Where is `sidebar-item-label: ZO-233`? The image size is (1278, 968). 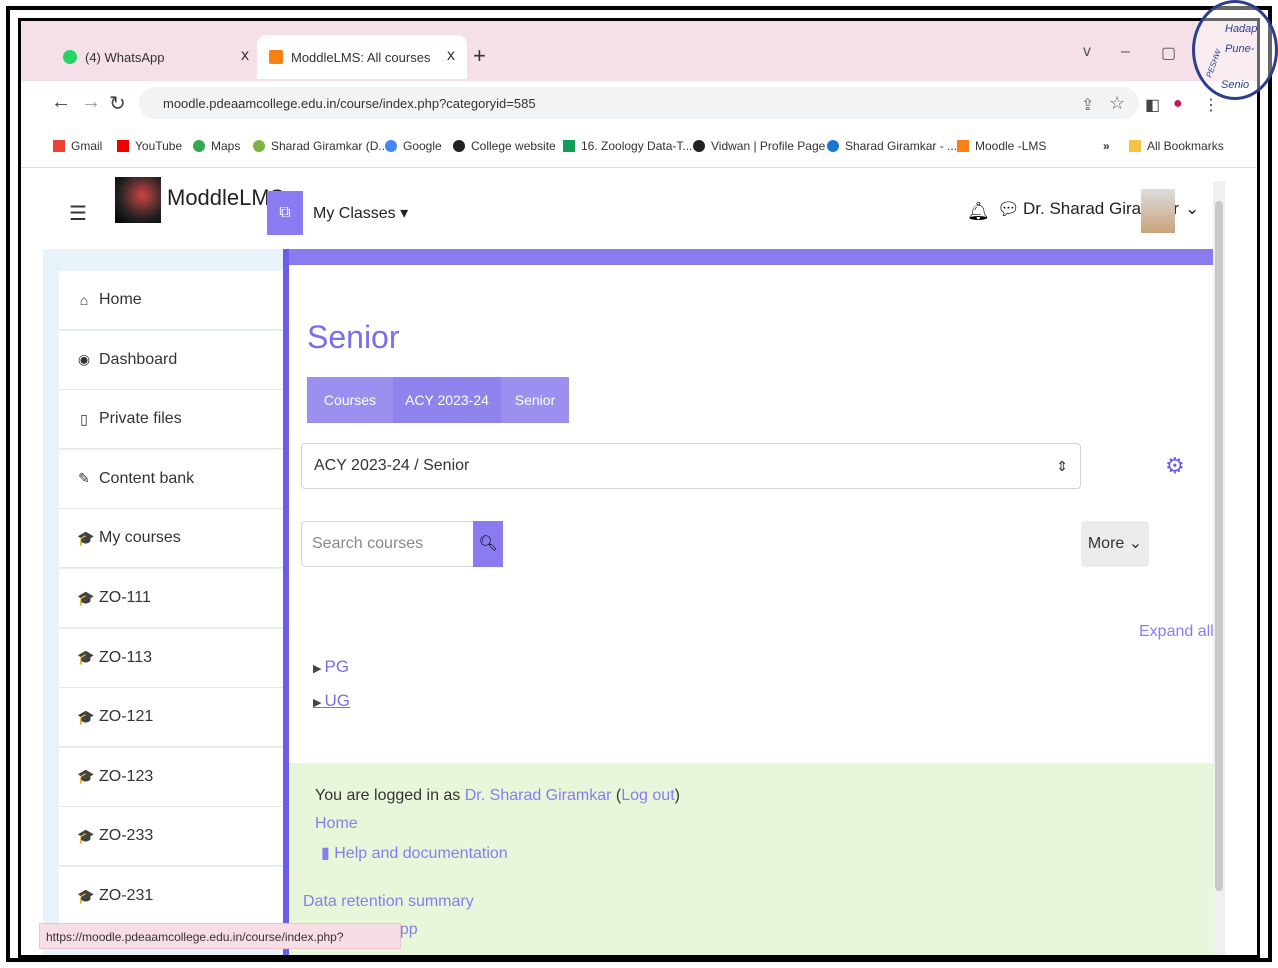 sidebar-item-label: ZO-233 is located at coordinates (126, 836).